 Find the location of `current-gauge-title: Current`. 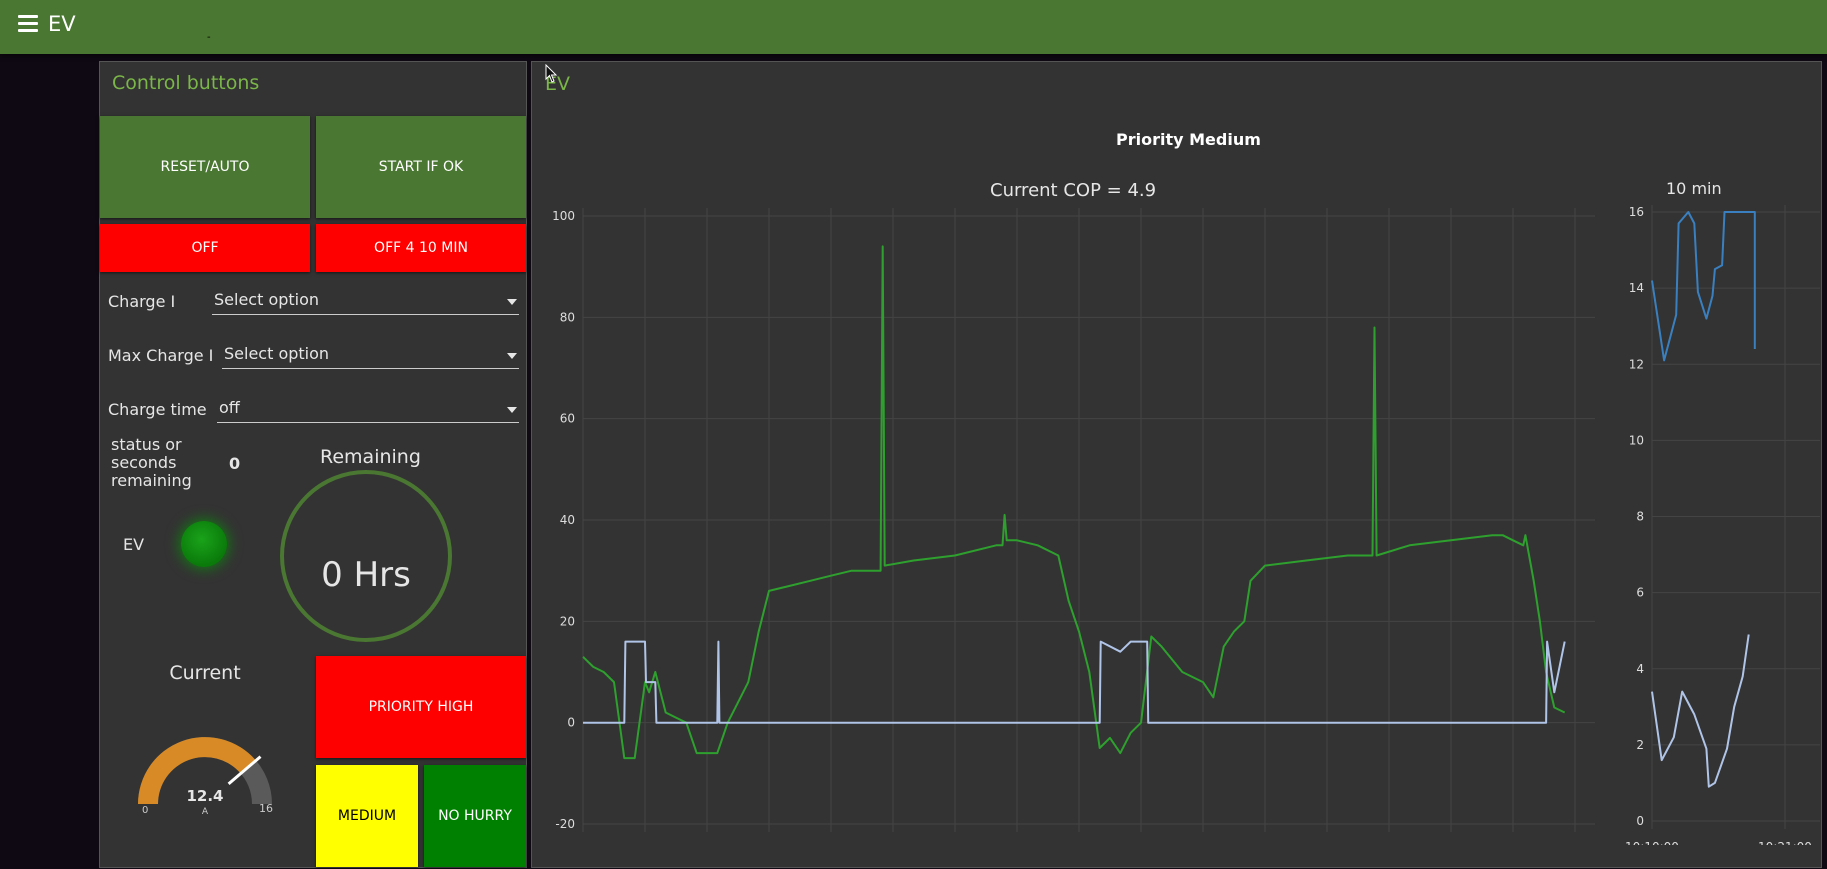

current-gauge-title: Current is located at coordinates (205, 673).